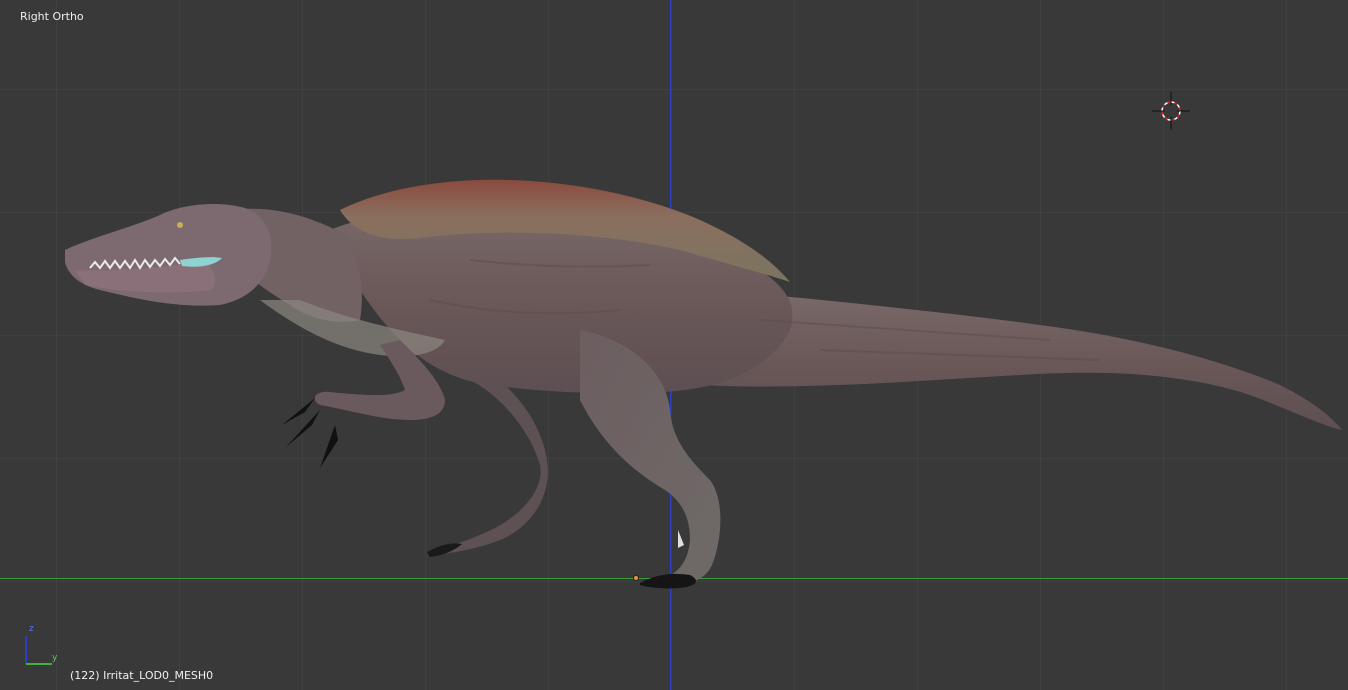  I want to click on far-hind-leg, so click(490, 463).